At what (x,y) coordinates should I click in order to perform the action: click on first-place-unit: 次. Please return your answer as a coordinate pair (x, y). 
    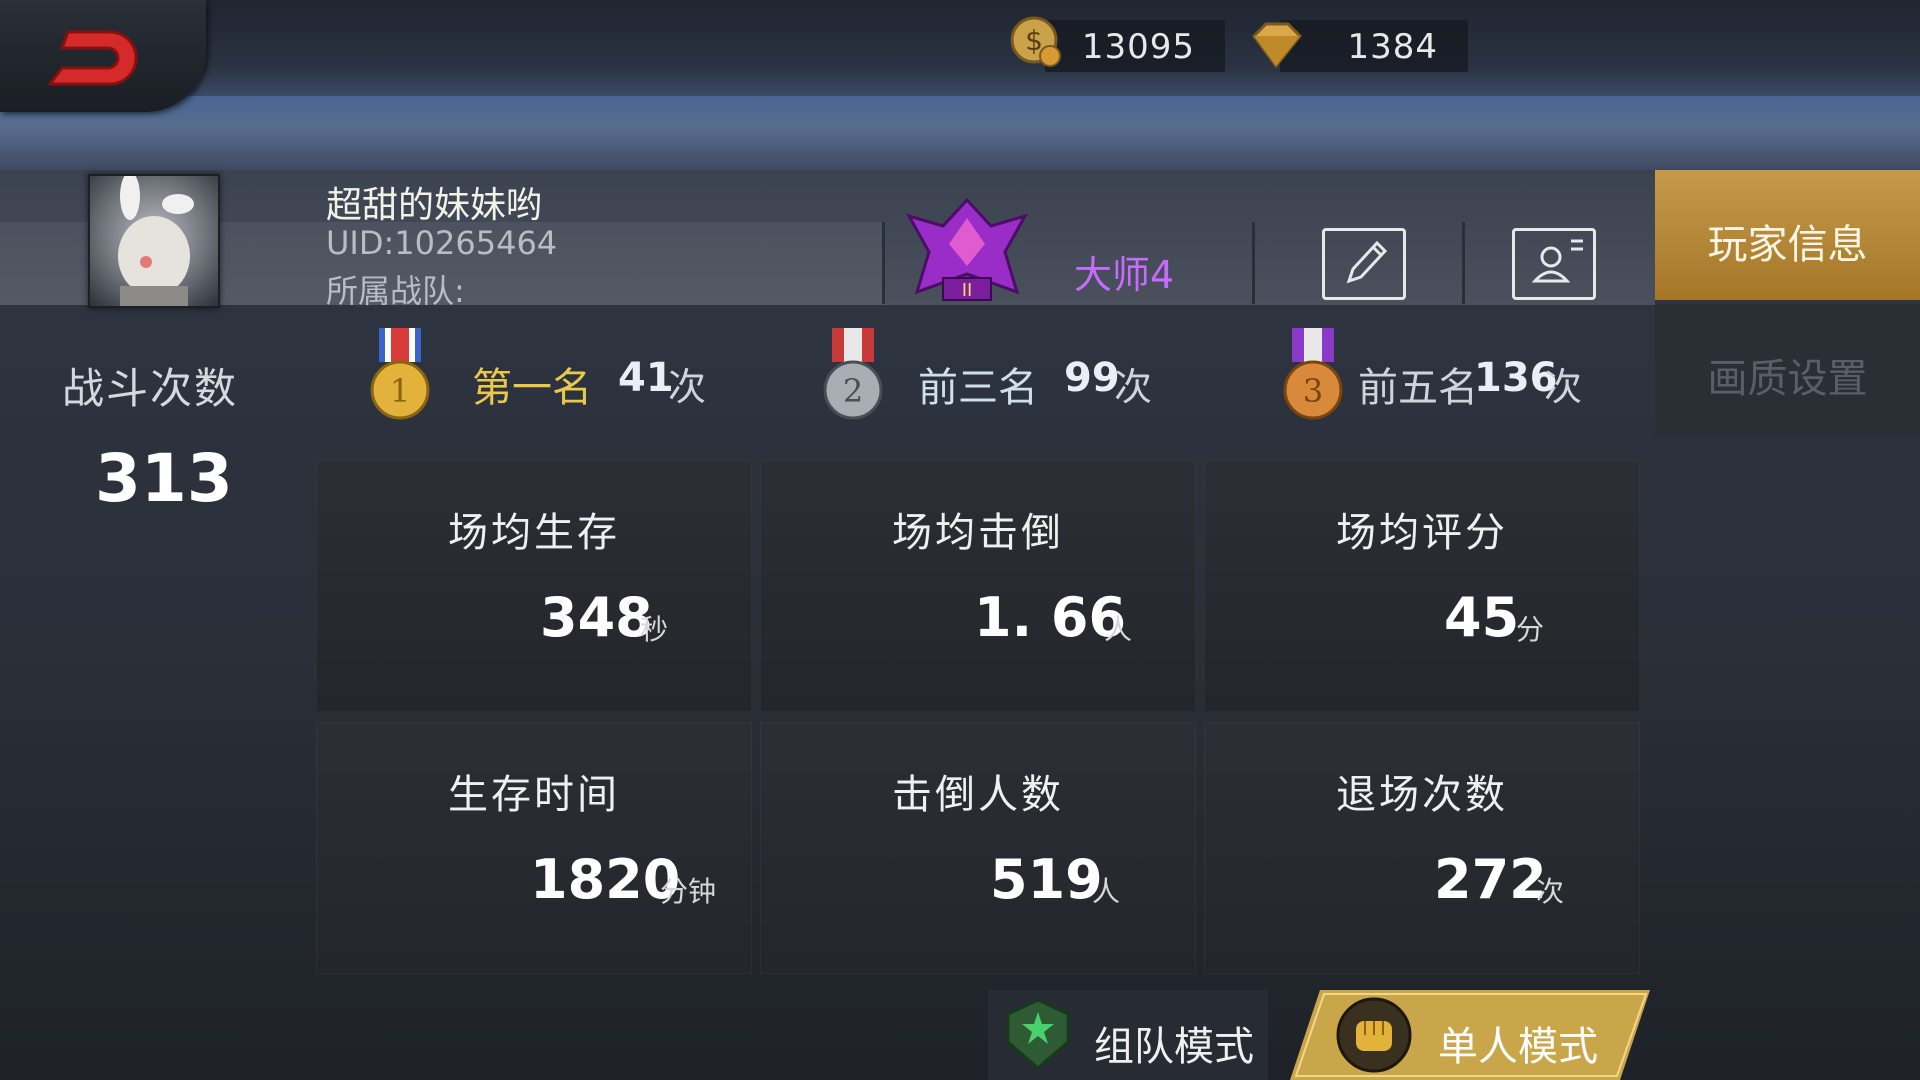
    Looking at the image, I should click on (687, 387).